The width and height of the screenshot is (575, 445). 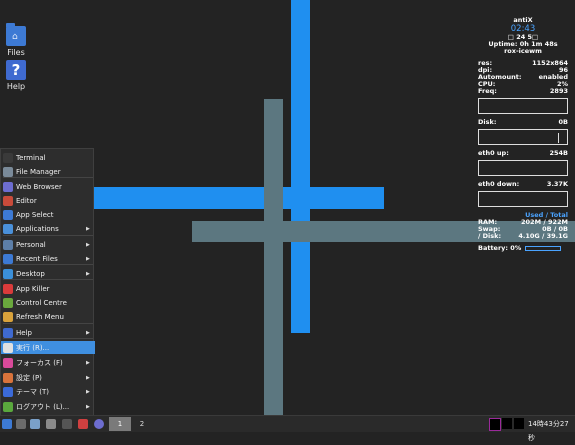 I want to click on menu-item-label: テーマ (T), so click(x=32, y=391).